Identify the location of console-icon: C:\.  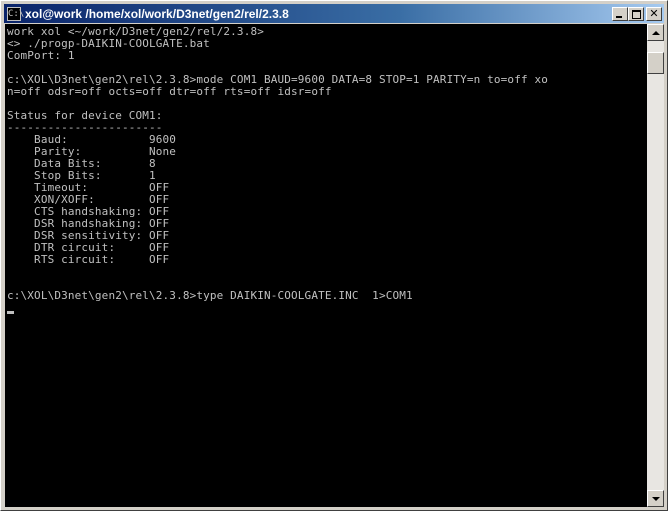
(15, 13).